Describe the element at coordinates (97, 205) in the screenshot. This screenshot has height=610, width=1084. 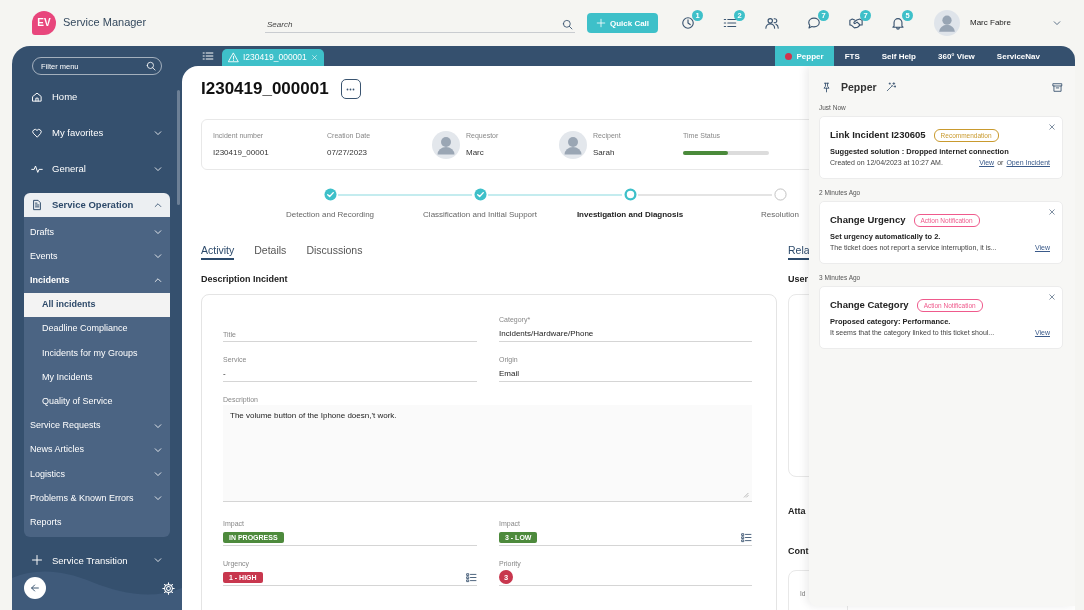
I see `menu-item: Service Operation` at that location.